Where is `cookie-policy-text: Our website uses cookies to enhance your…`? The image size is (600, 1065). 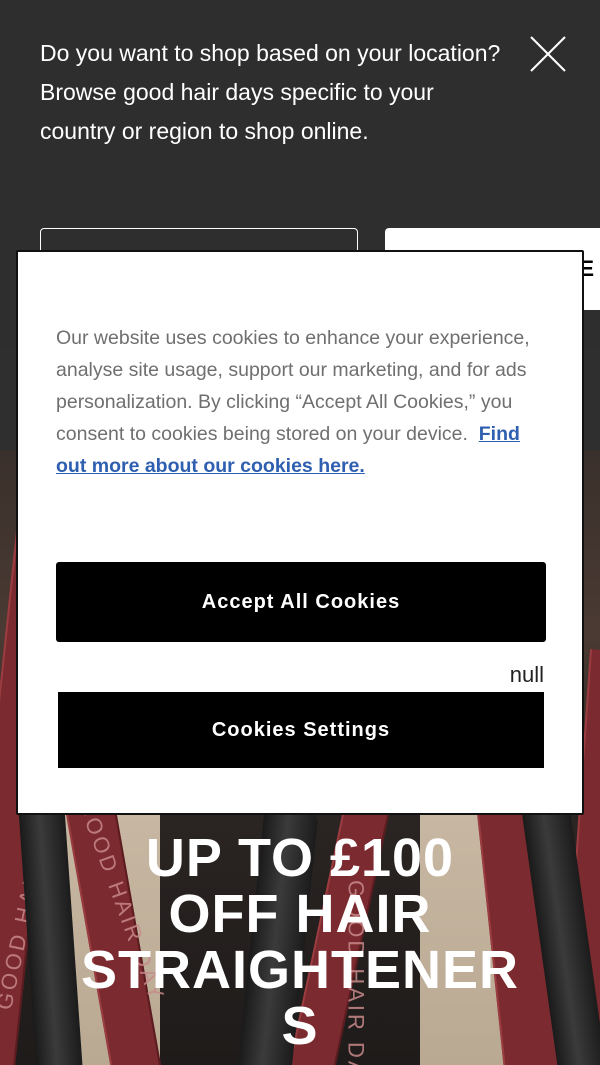
cookie-policy-text: Our website uses cookies to enhance your… is located at coordinates (301, 402).